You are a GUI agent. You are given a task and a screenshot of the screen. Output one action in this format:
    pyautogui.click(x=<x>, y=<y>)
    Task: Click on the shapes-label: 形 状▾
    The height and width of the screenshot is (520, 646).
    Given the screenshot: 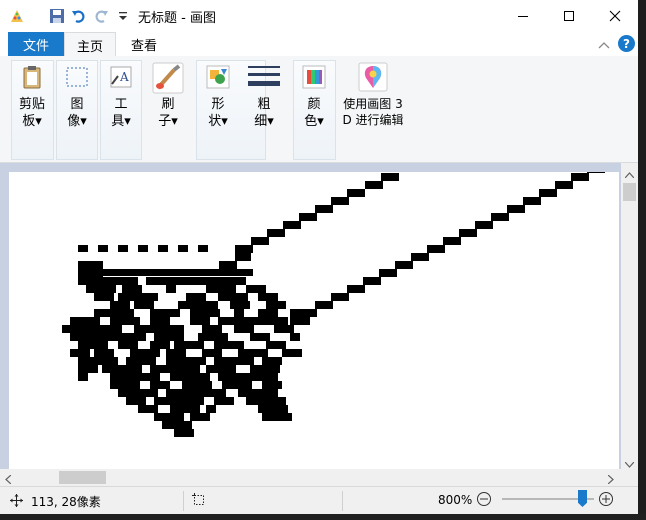 What is the action you would take?
    pyautogui.click(x=218, y=113)
    